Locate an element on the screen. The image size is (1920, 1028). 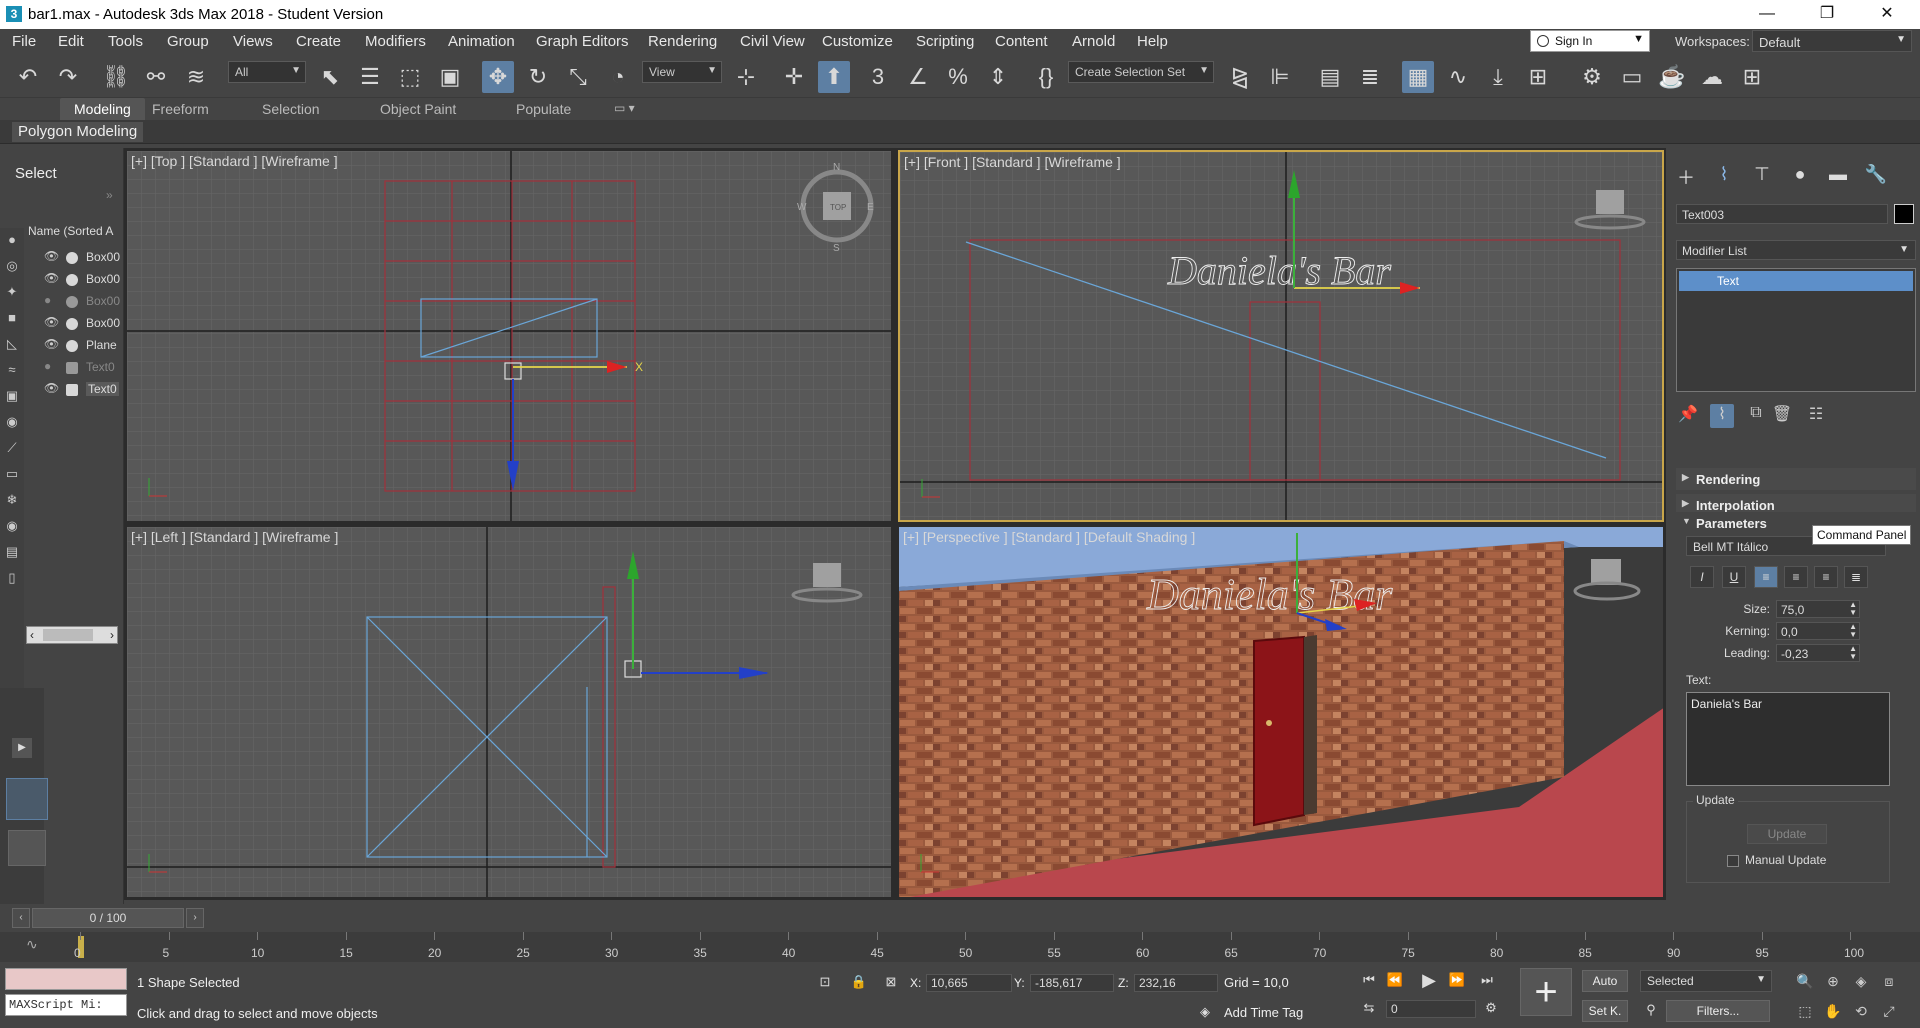
chevron-right-icon: › is located at coordinates (112, 635).